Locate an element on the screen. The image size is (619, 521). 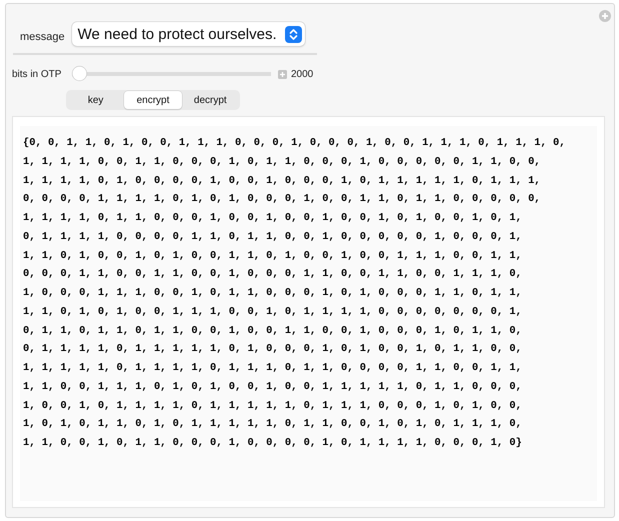
message-dropdown: We need to protect ourselves. is located at coordinates (188, 34).